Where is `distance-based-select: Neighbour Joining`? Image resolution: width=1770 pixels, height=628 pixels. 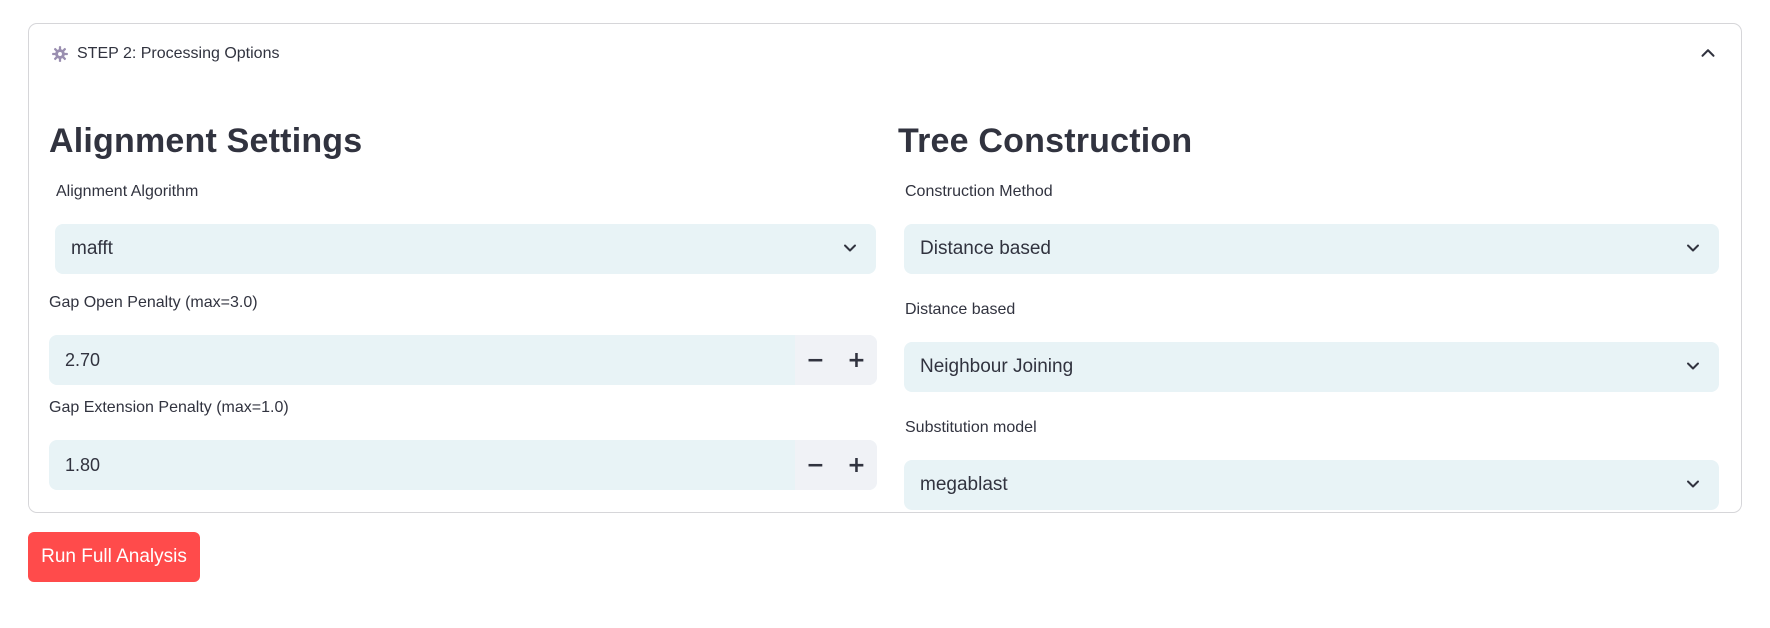 distance-based-select: Neighbour Joining is located at coordinates (1311, 367).